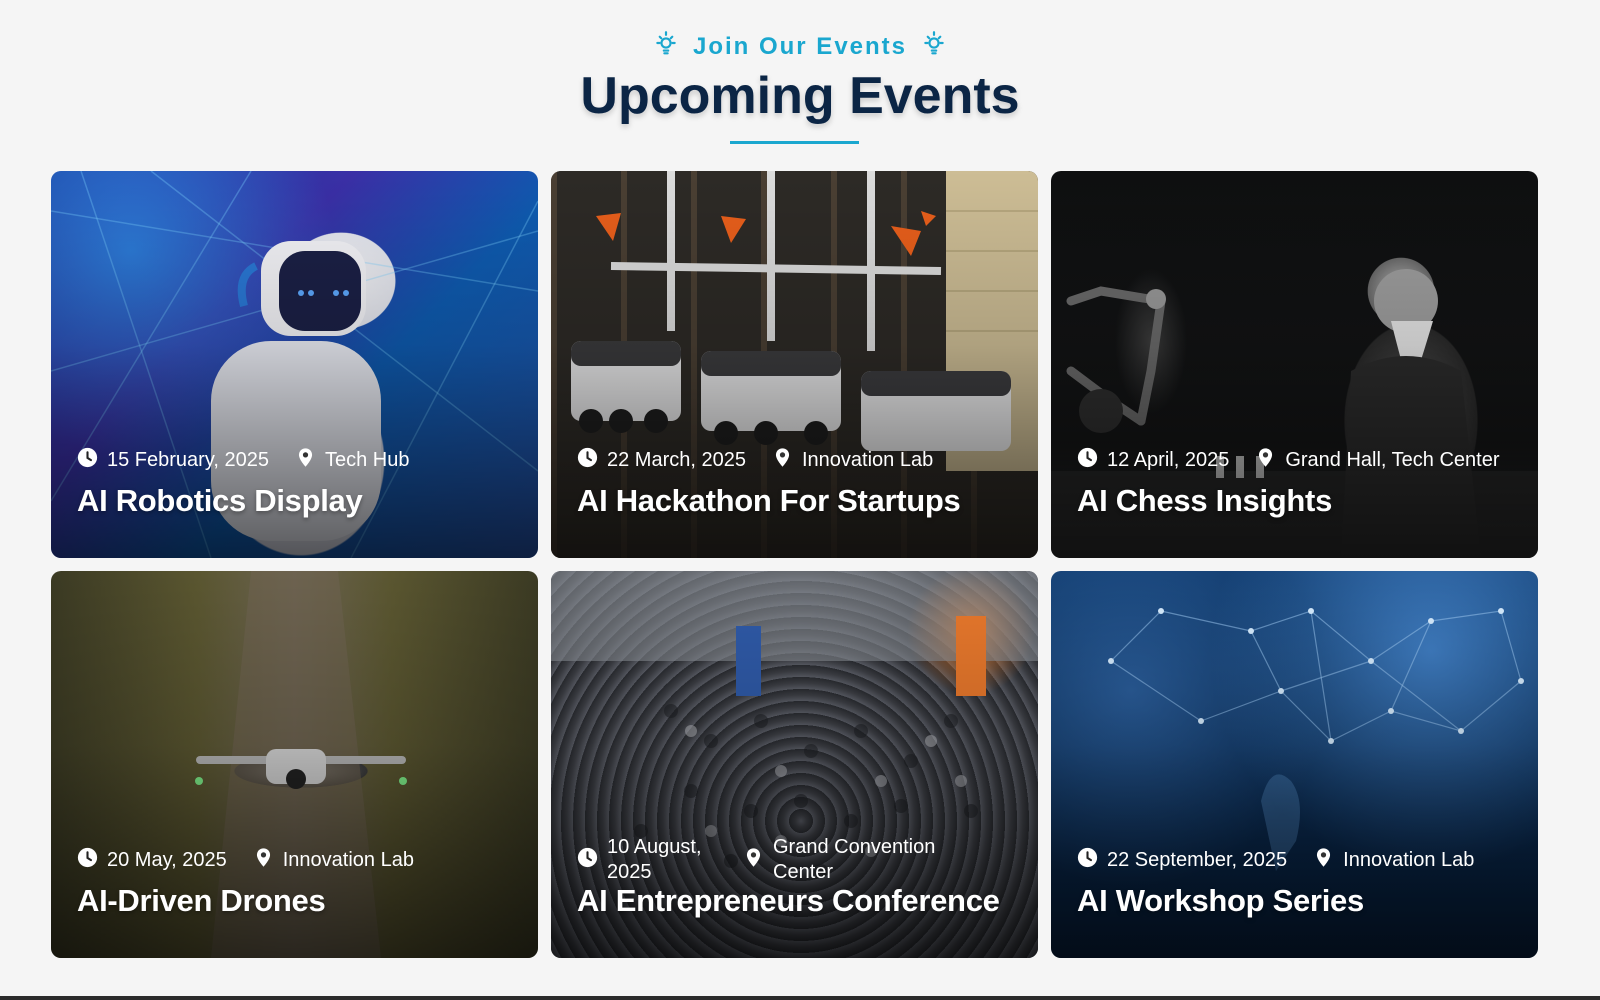 Image resolution: width=1600 pixels, height=1000 pixels. What do you see at coordinates (854, 859) in the screenshot?
I see `event-location-text: Grand Convention Center` at bounding box center [854, 859].